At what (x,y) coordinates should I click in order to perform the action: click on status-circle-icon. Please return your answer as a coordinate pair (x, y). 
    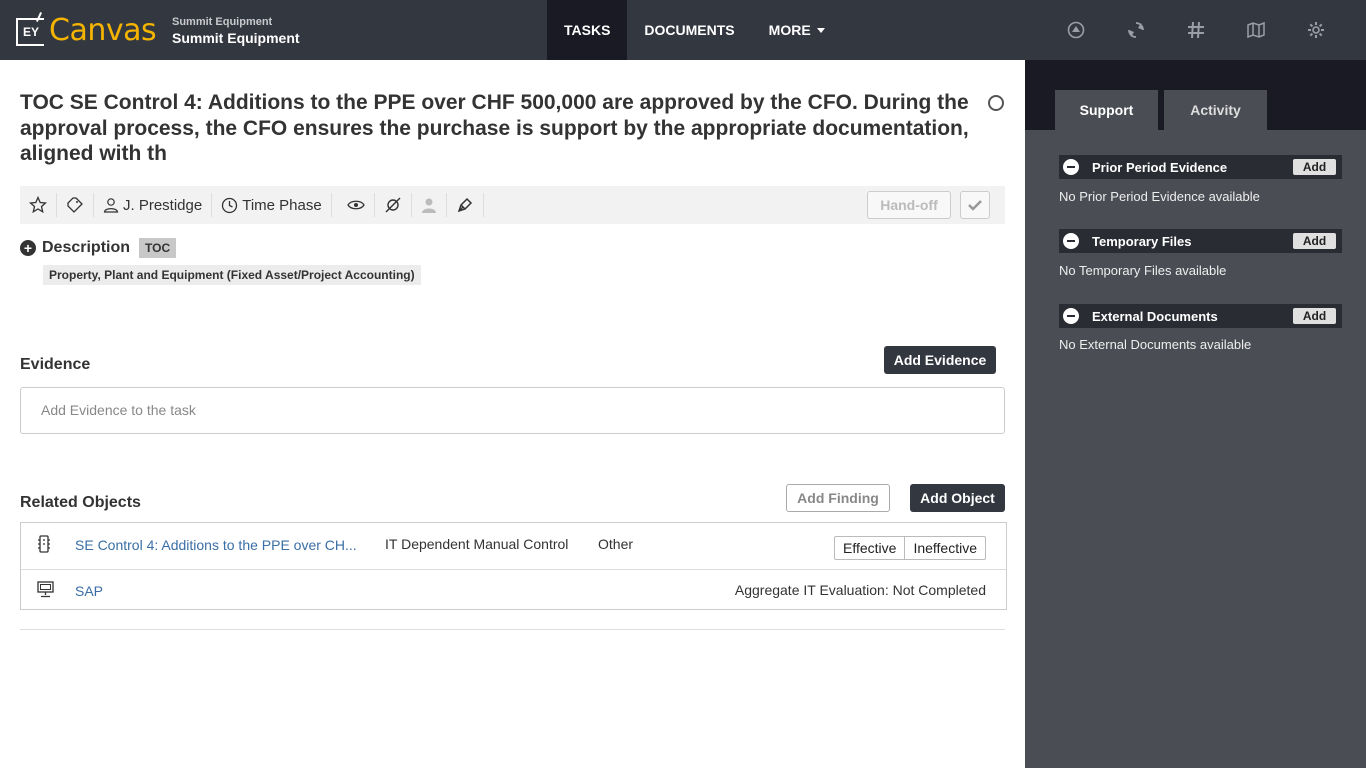
    Looking at the image, I should click on (996, 103).